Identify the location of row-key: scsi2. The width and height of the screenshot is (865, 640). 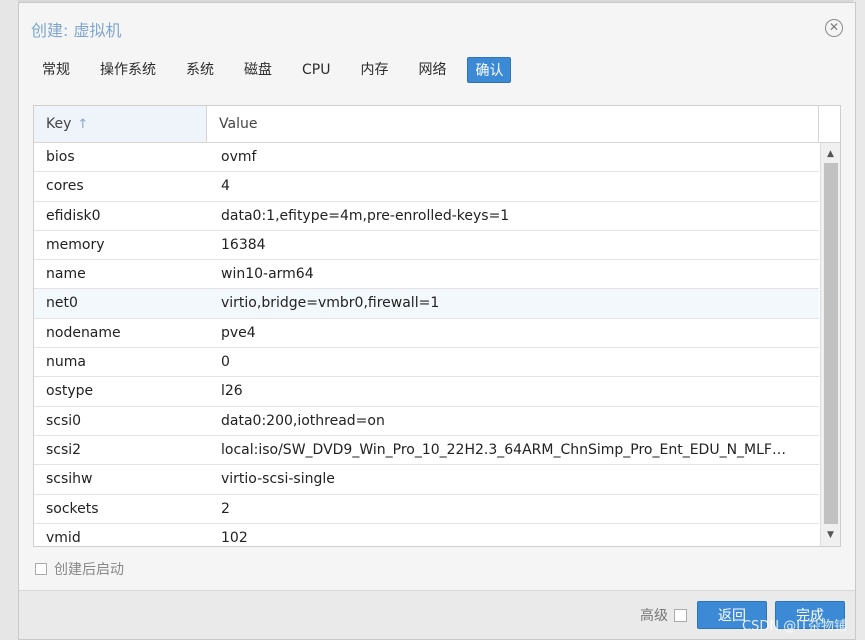
(64, 449).